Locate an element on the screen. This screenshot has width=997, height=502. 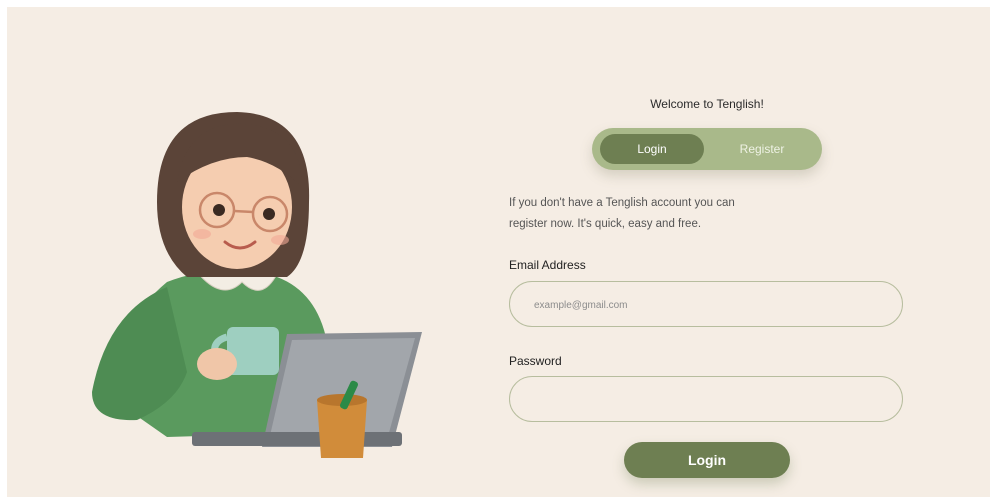
email-field is located at coordinates (704, 305).